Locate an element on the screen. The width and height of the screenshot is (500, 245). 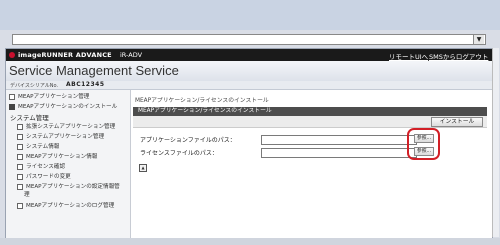
sidebar-item-label: MEAPアプリケーションのログ管理 is located at coordinates (70, 206).